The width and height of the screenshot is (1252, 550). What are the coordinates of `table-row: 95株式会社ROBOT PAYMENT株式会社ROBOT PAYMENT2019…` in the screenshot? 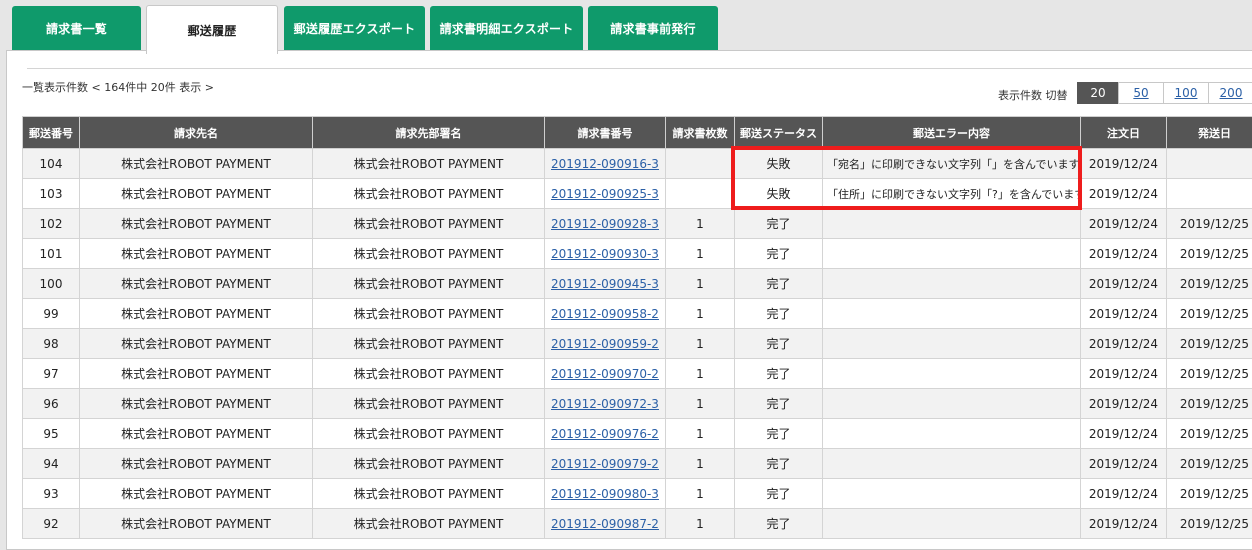 It's located at (637, 434).